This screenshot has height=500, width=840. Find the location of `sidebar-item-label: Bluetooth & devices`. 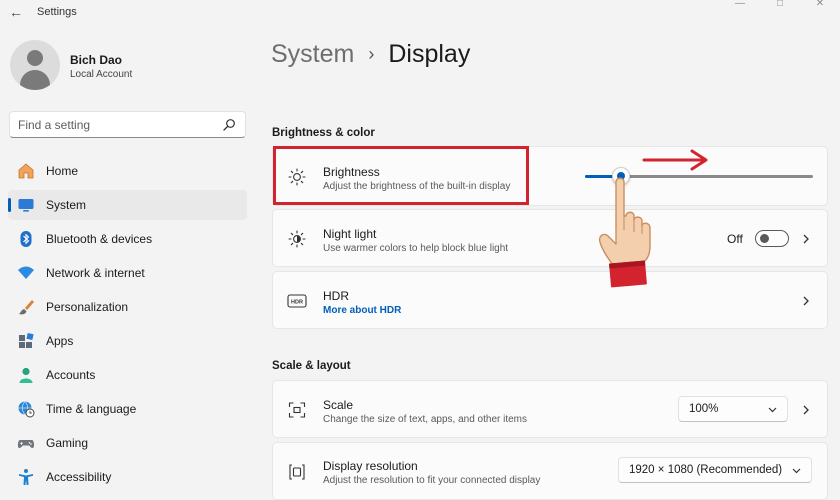

sidebar-item-label: Bluetooth & devices is located at coordinates (99, 239).